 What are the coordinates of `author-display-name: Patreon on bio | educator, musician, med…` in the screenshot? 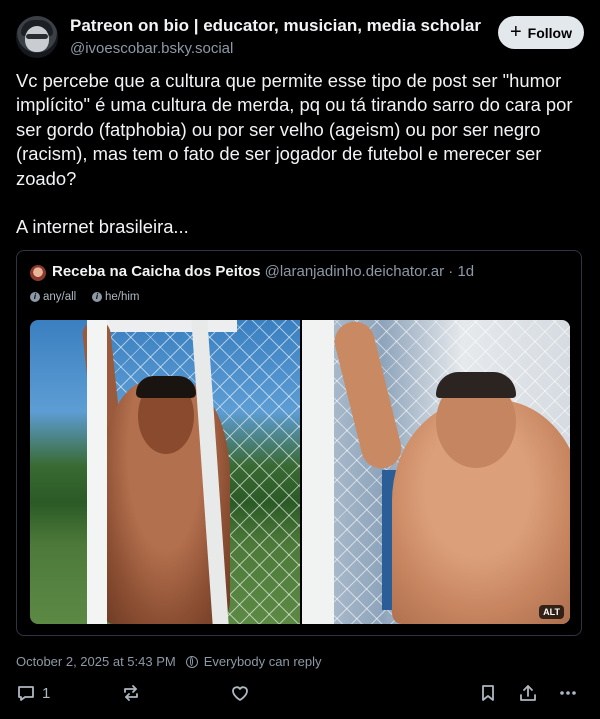 It's located at (275, 26).